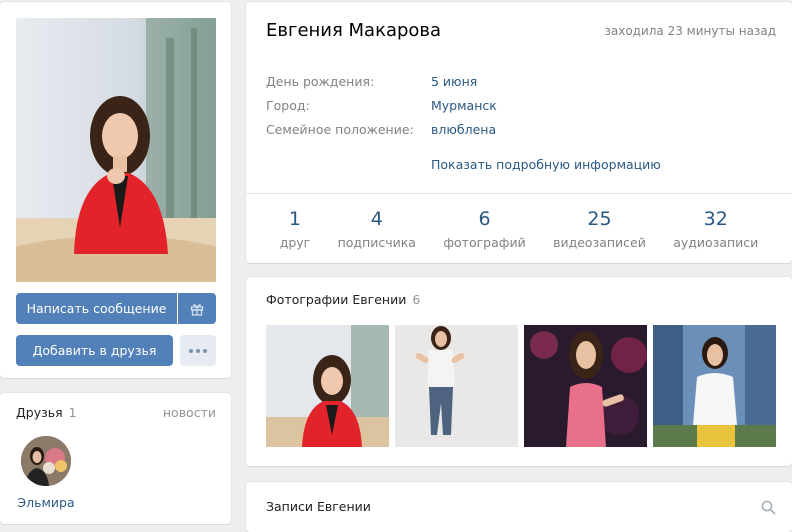 The image size is (792, 532). I want to click on counter-audio: 32 аудиозаписи, so click(715, 228).